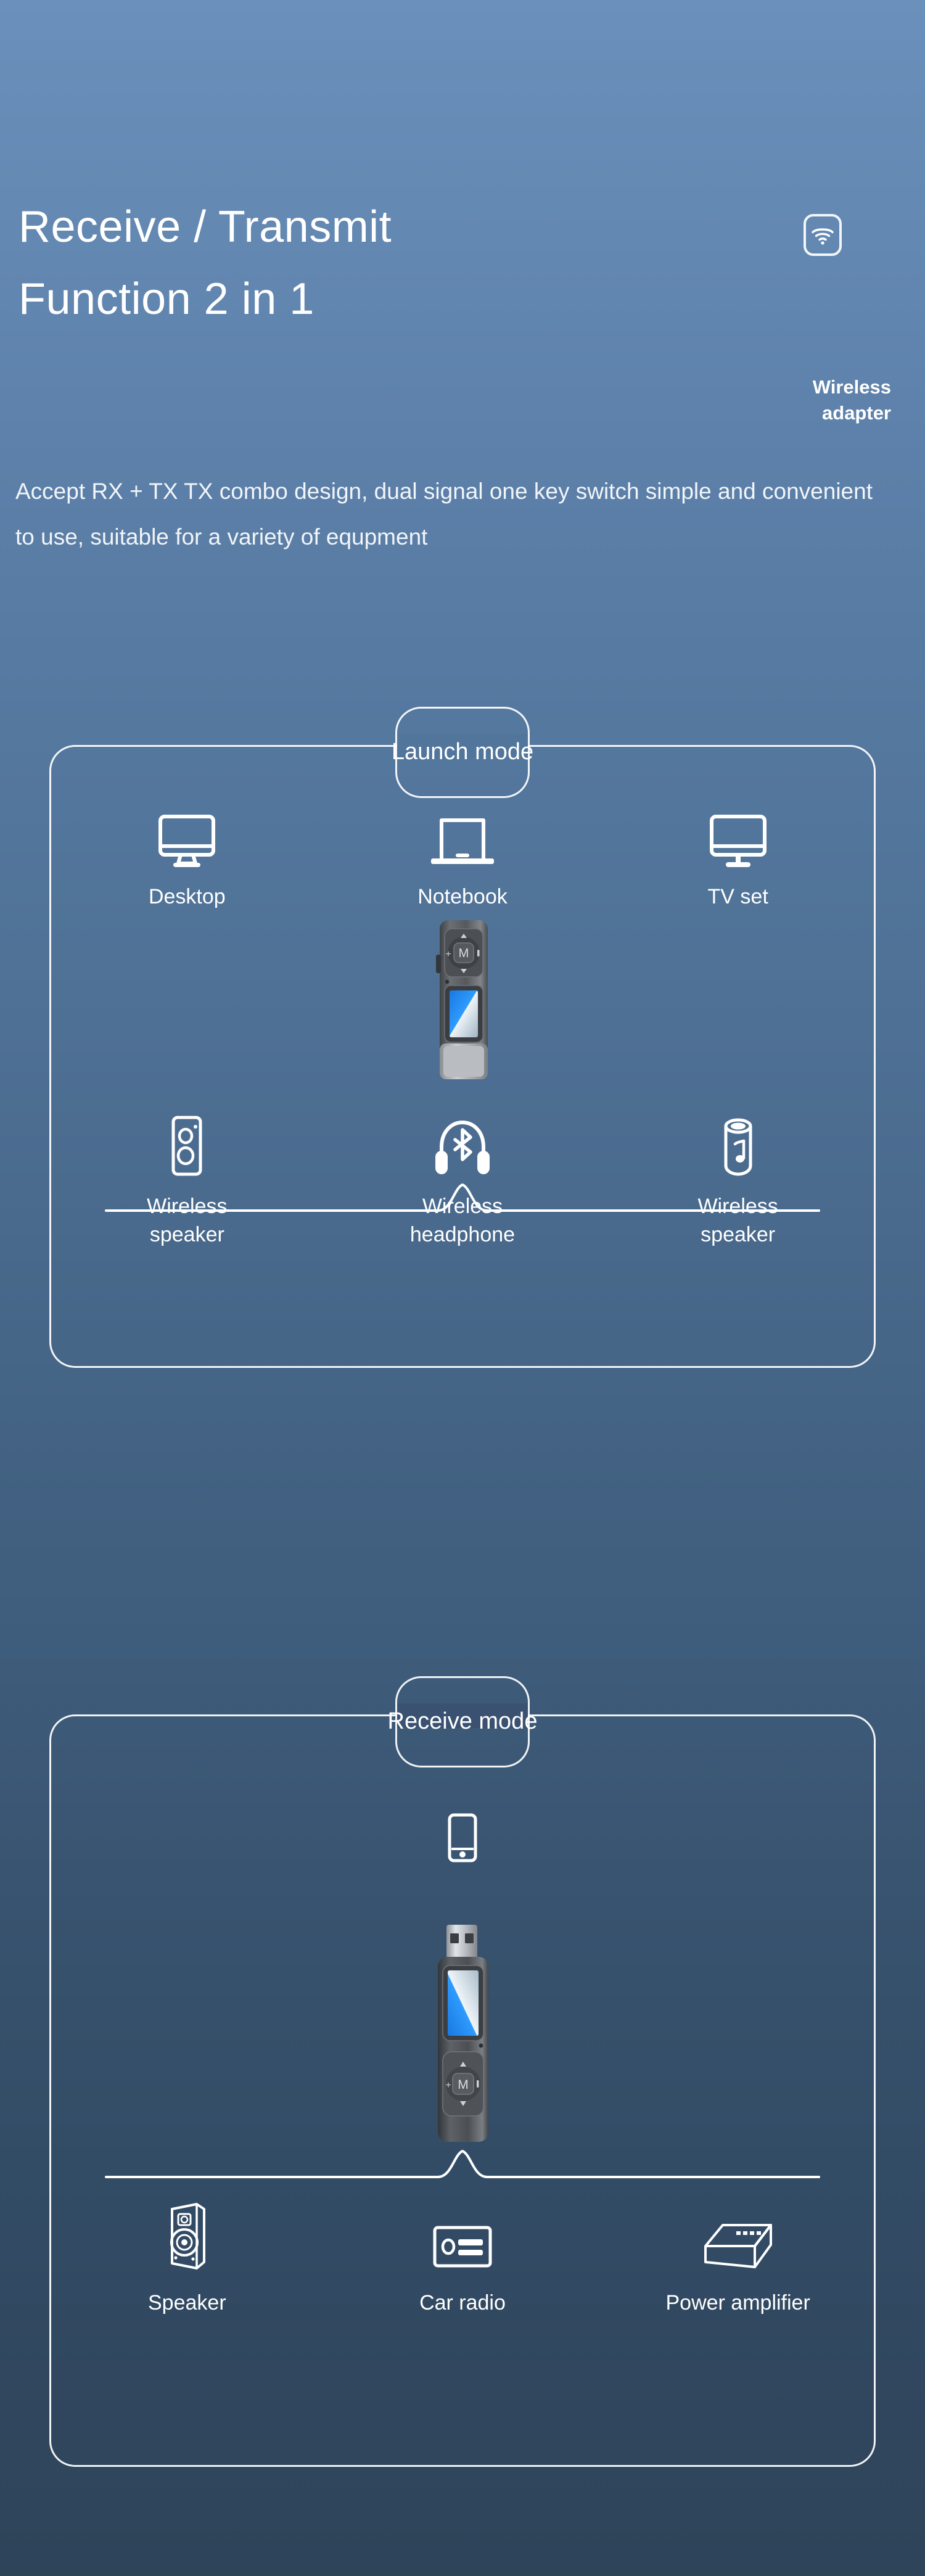 Image resolution: width=925 pixels, height=2576 pixels. What do you see at coordinates (739, 2236) in the screenshot?
I see `amplifier-box-icon` at bounding box center [739, 2236].